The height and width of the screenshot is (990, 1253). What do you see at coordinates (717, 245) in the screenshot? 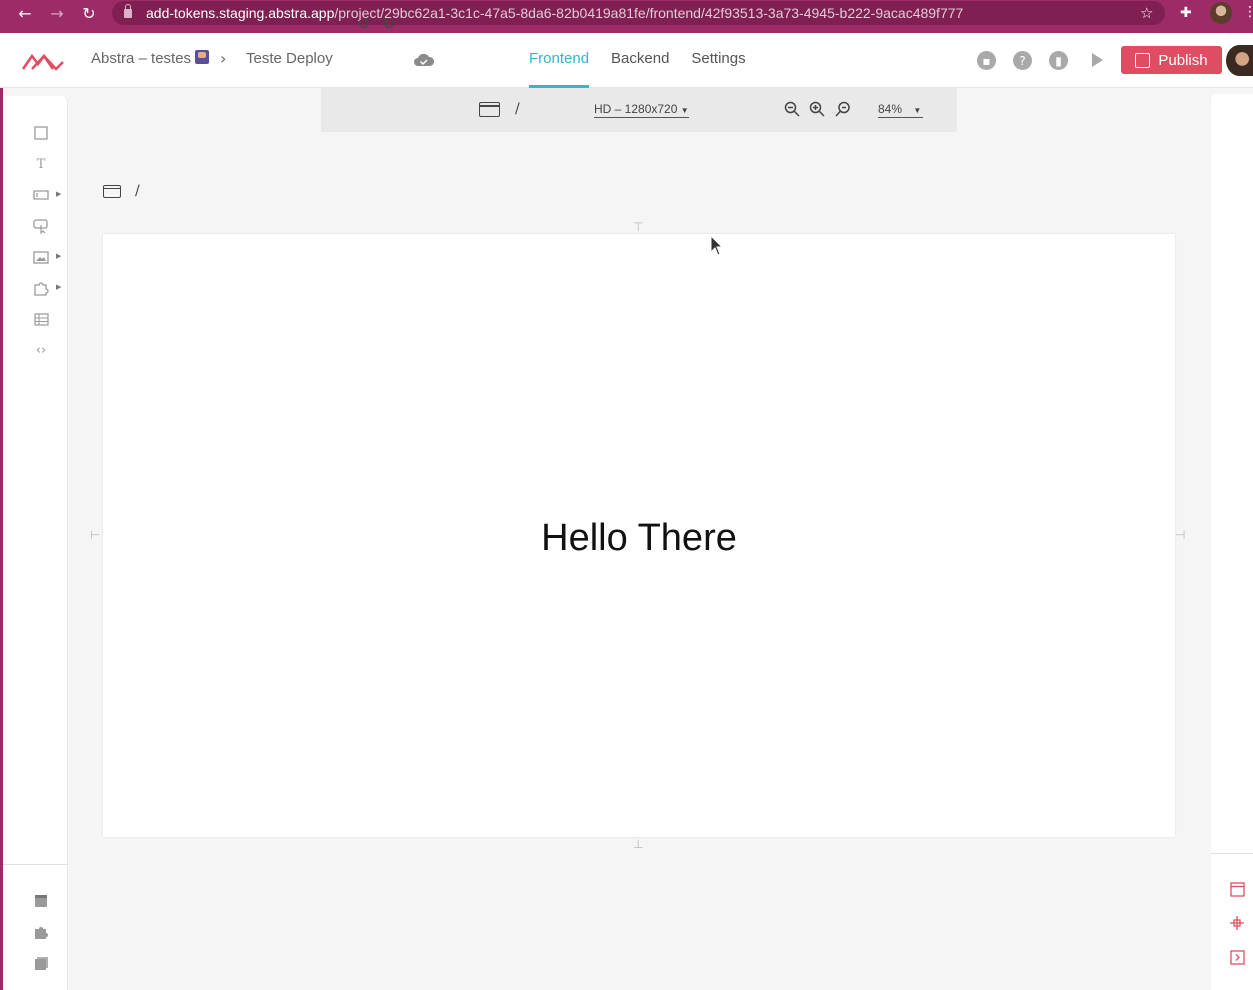
I see `mouse-cursor-icon` at bounding box center [717, 245].